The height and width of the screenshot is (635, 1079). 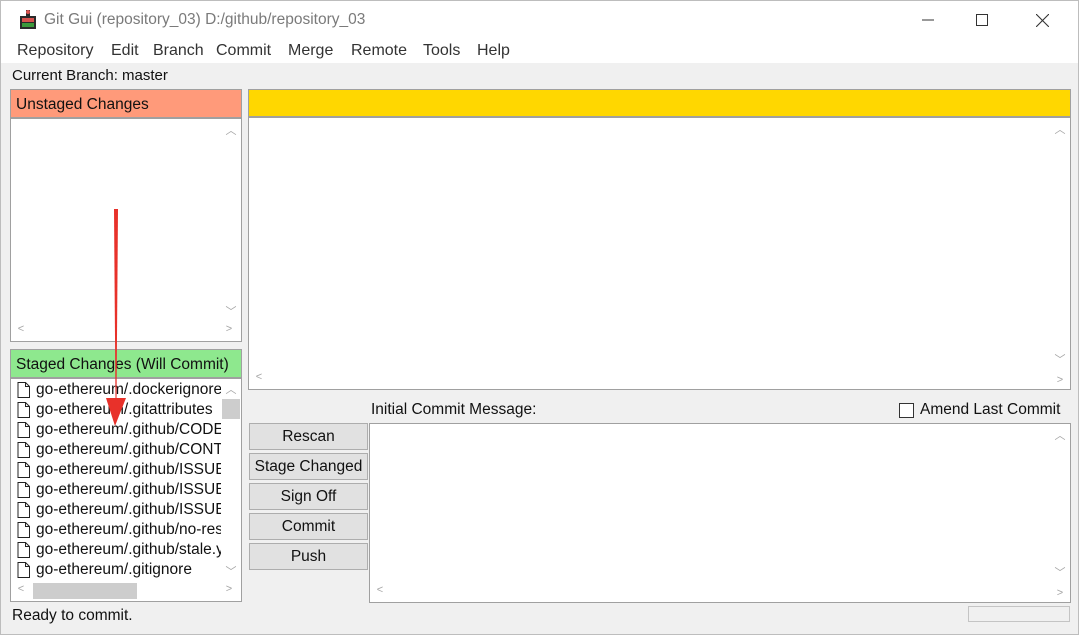 I want to click on minimize-button, so click(x=928, y=20).